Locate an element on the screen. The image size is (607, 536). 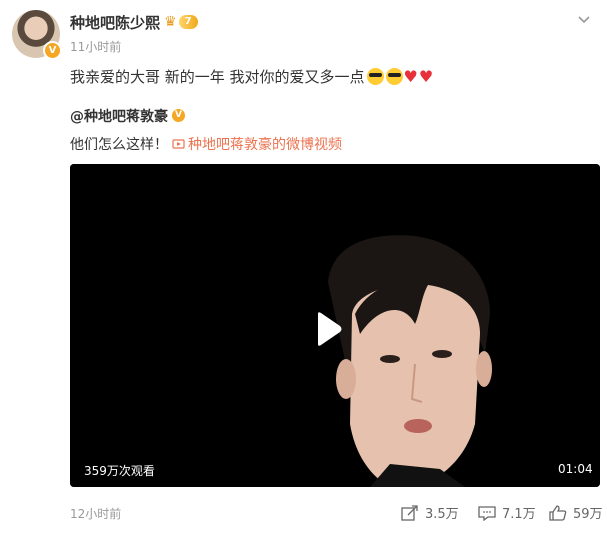
repost-timestamp: 12小时前 is located at coordinates (95, 513).